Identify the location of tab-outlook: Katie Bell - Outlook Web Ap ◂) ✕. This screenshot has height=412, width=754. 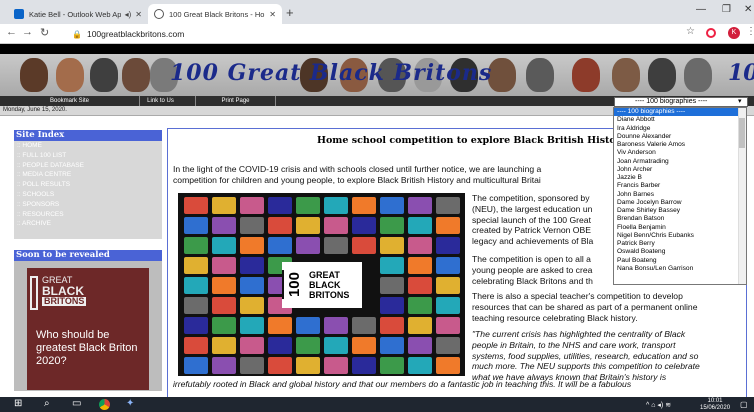
(78, 14).